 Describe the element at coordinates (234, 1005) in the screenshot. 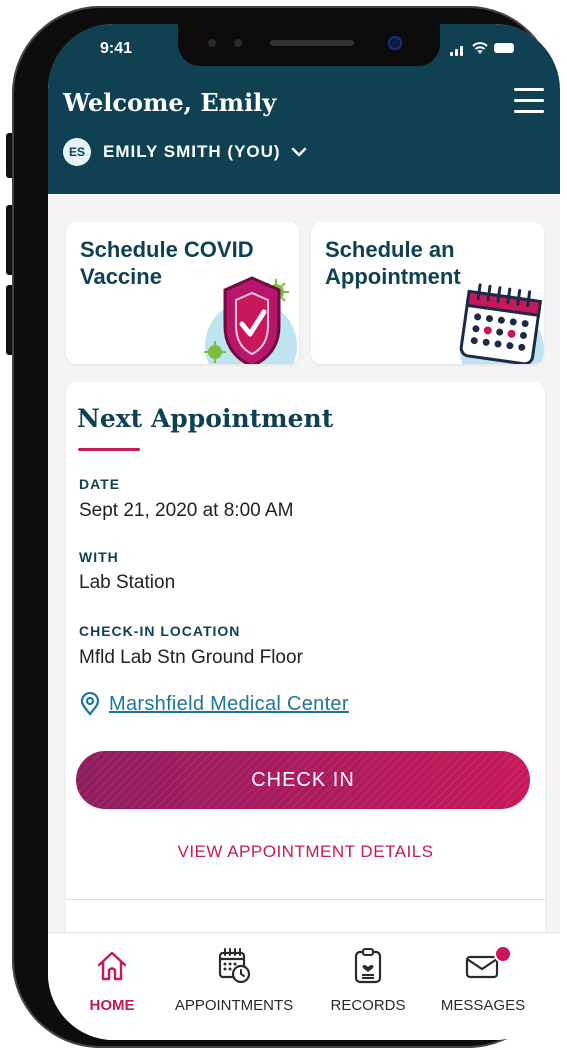

I see `tab-label: APPOINTMENTS` at that location.